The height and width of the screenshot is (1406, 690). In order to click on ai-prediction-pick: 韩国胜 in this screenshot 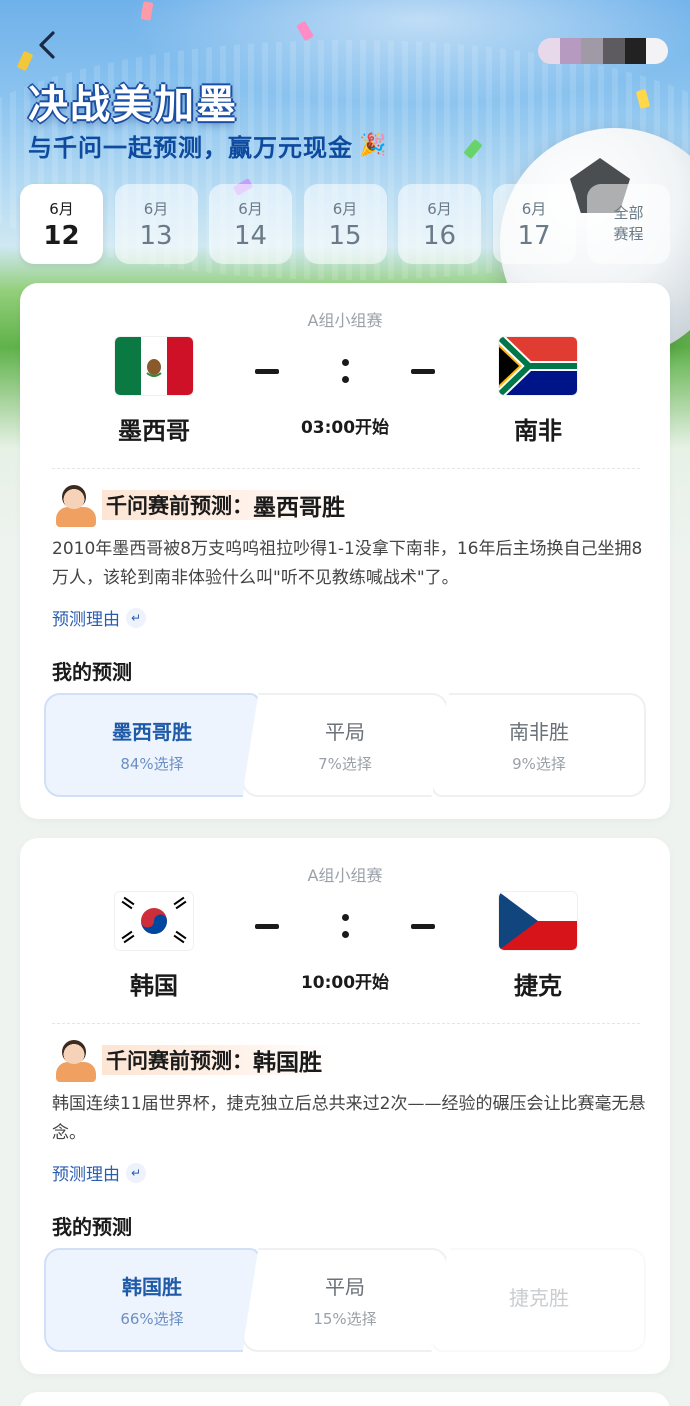, I will do `click(287, 1063)`.